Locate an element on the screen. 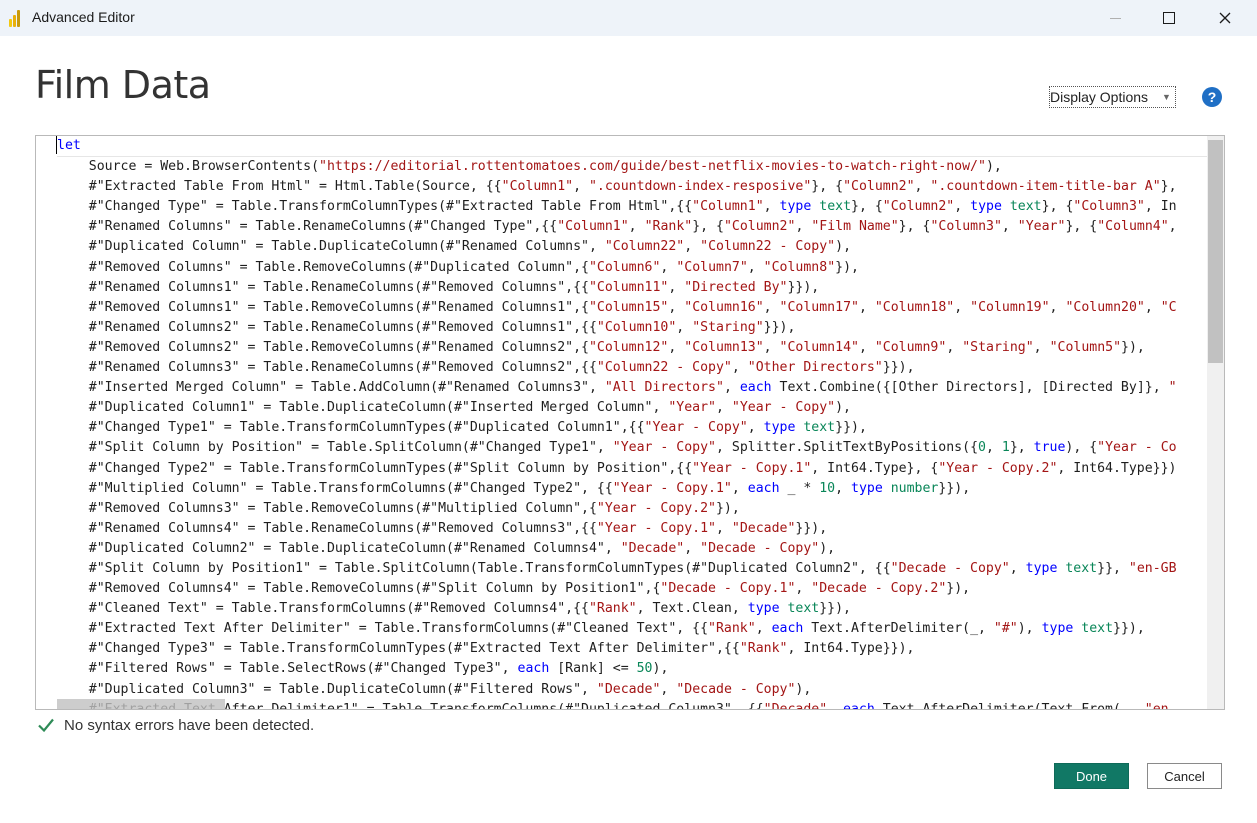  code-token: "Film Name" is located at coordinates (855, 227).